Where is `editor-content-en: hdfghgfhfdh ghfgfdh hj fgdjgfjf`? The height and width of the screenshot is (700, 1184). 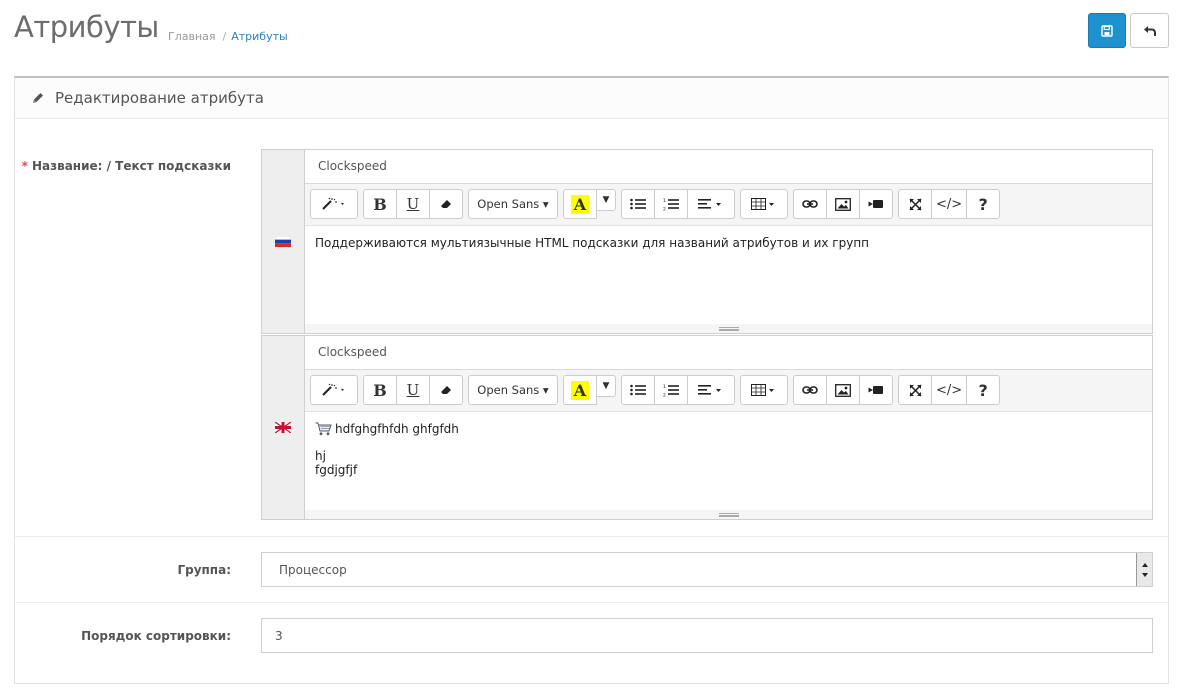
editor-content-en: hdfghgfhfdh ghfgfdh hj fgdjgfjf is located at coordinates (728, 449).